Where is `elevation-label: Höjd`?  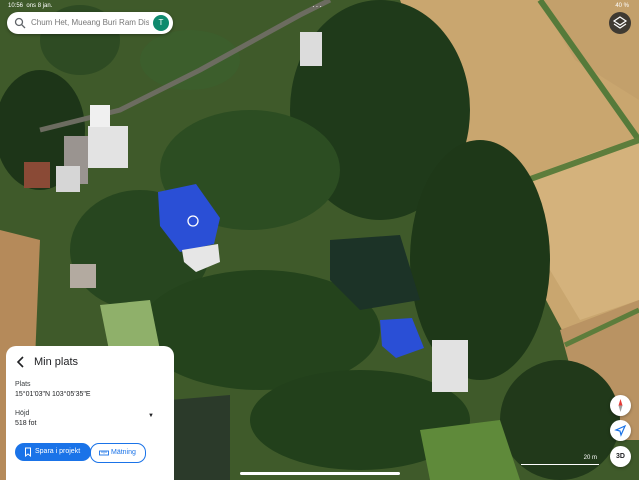
elevation-label: Höjd is located at coordinates (22, 413).